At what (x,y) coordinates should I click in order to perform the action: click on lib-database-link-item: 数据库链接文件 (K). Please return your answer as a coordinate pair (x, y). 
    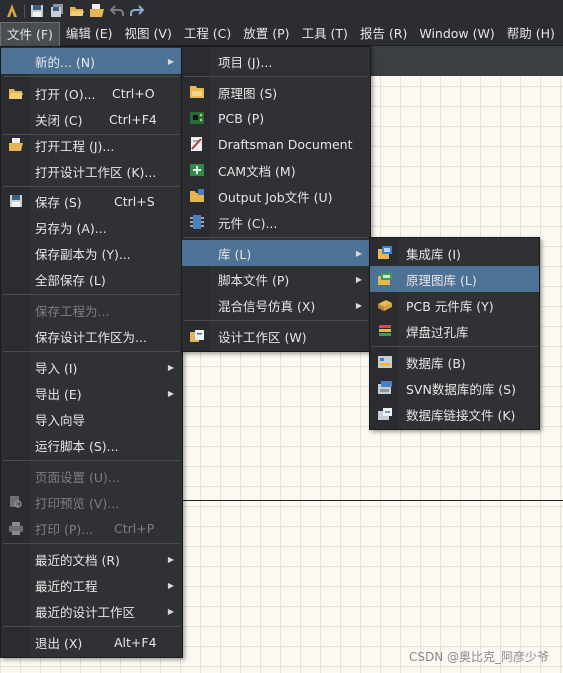
    Looking at the image, I should click on (454, 414).